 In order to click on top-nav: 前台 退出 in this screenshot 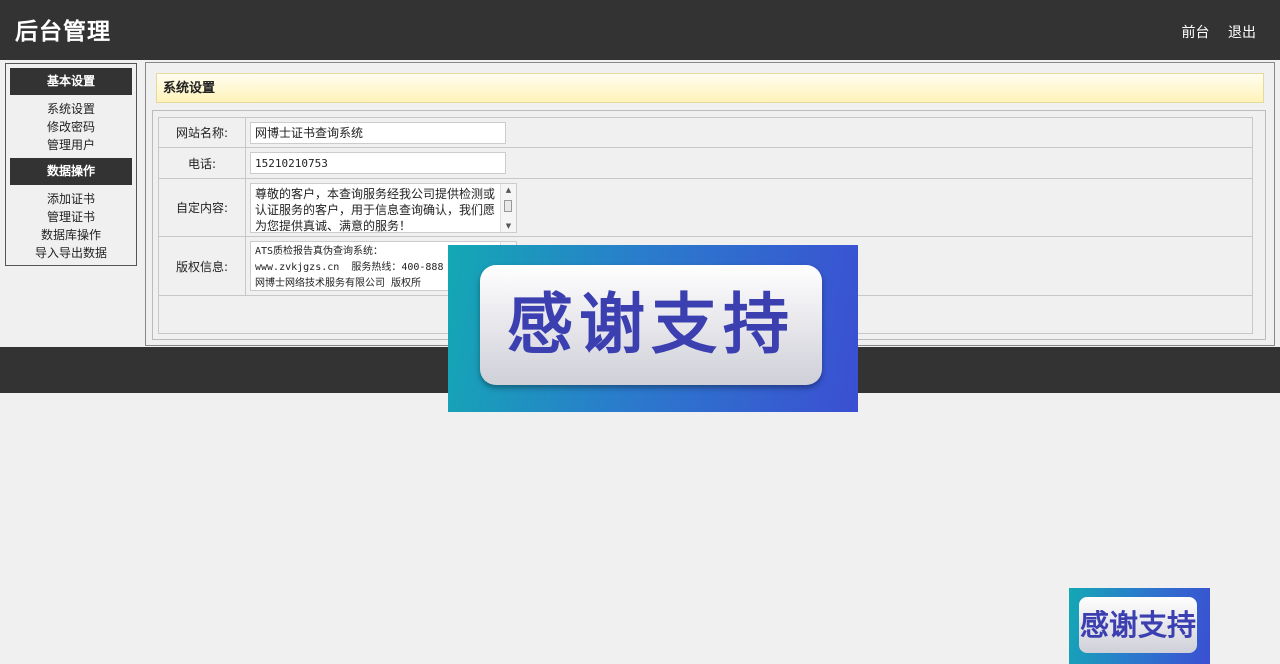, I will do `click(1212, 32)`.